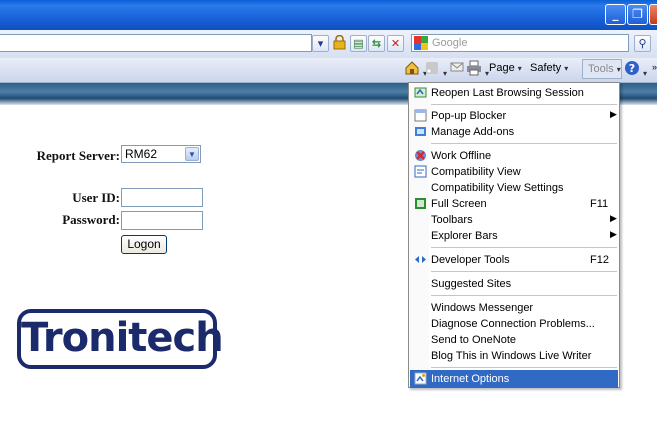  What do you see at coordinates (497, 188) in the screenshot?
I see `menu-item-label: Compatibility View Settings` at bounding box center [497, 188].